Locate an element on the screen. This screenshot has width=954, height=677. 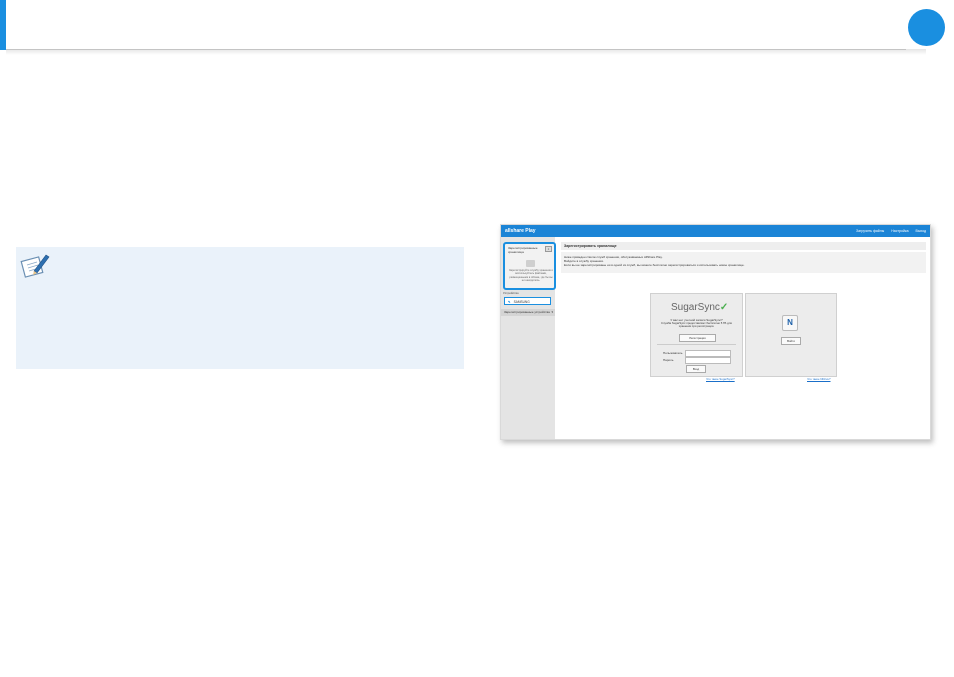
nav-settings-link: Настройка is located at coordinates (899, 231).